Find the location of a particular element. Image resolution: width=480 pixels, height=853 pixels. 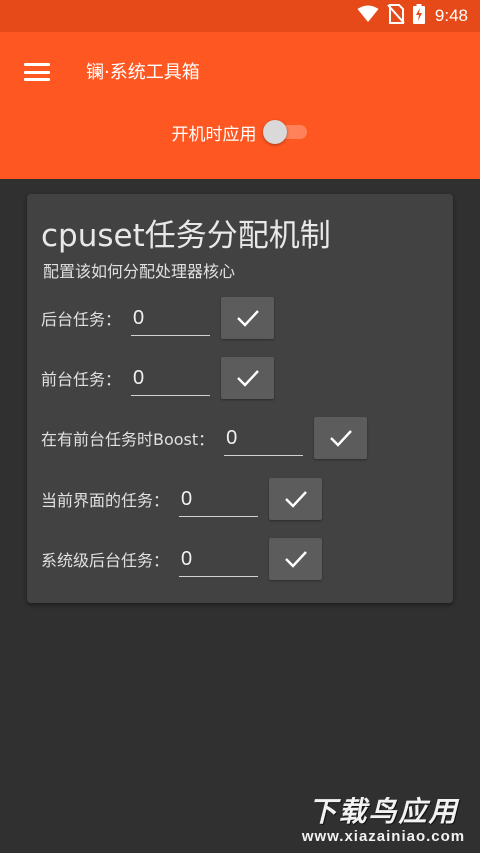

boost-tasks-input is located at coordinates (264, 438).